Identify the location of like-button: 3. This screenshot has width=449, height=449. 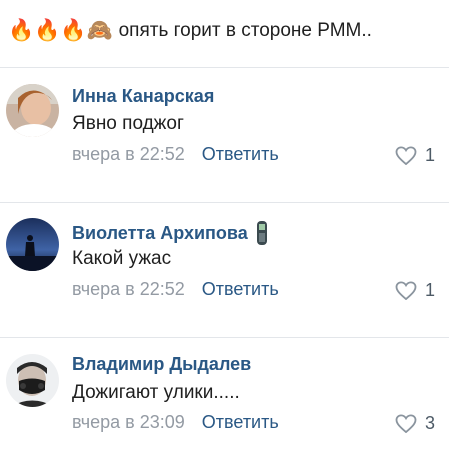
(415, 423).